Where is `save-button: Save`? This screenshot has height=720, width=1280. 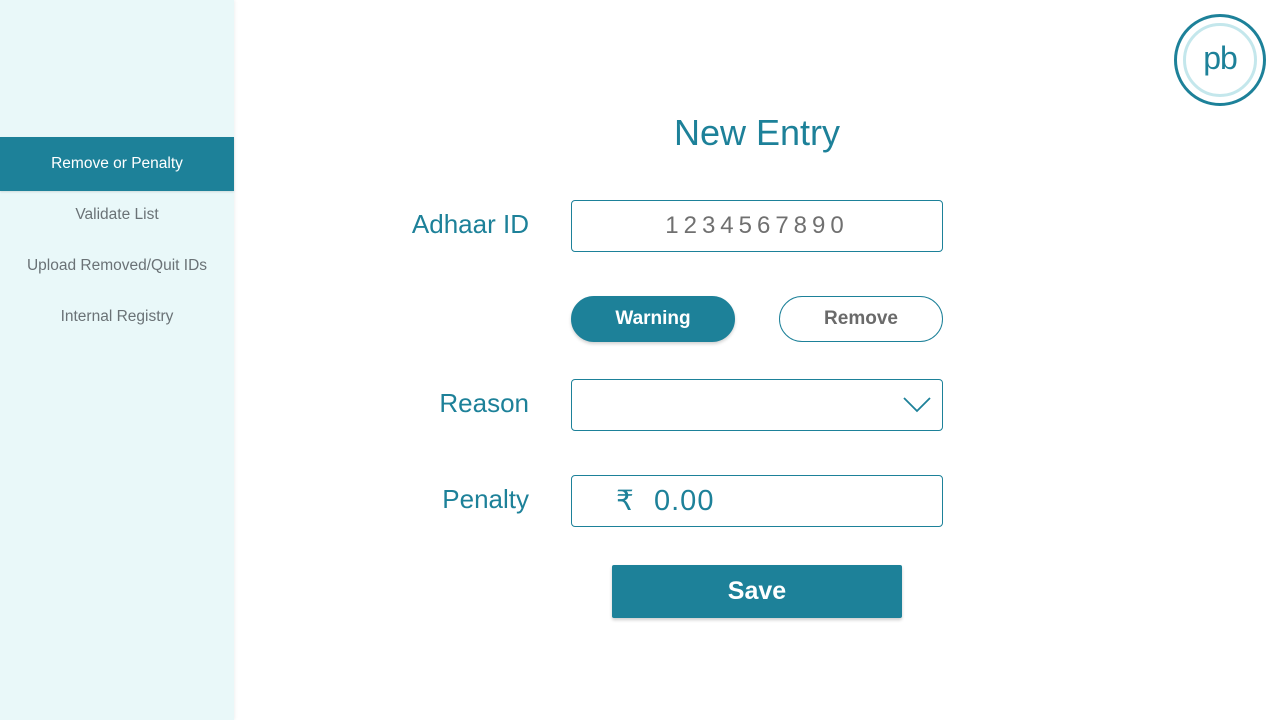
save-button: Save is located at coordinates (757, 591).